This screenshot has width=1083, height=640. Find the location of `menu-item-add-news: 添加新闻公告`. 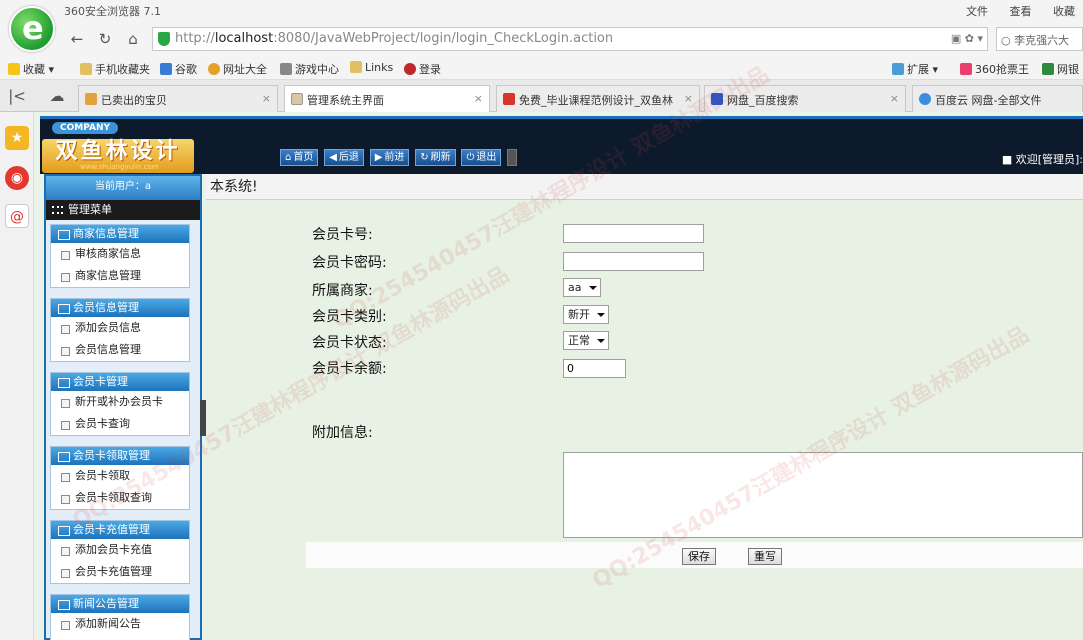

menu-item-add-news: 添加新闻公告 is located at coordinates (120, 624).